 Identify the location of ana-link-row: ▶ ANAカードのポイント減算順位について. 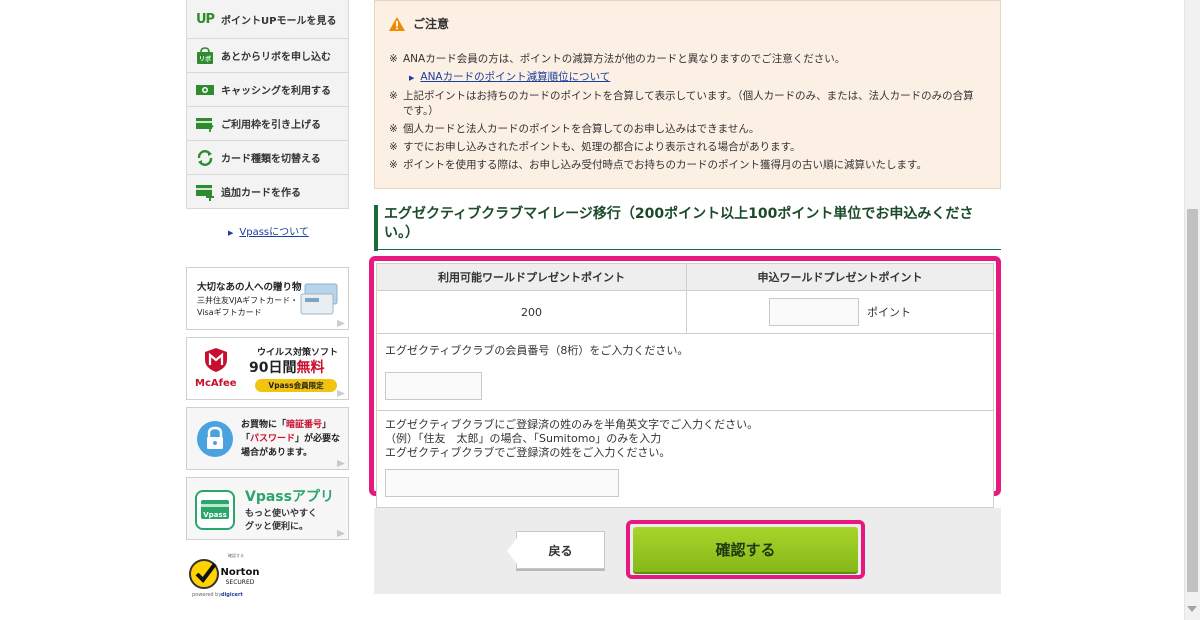
(687, 78).